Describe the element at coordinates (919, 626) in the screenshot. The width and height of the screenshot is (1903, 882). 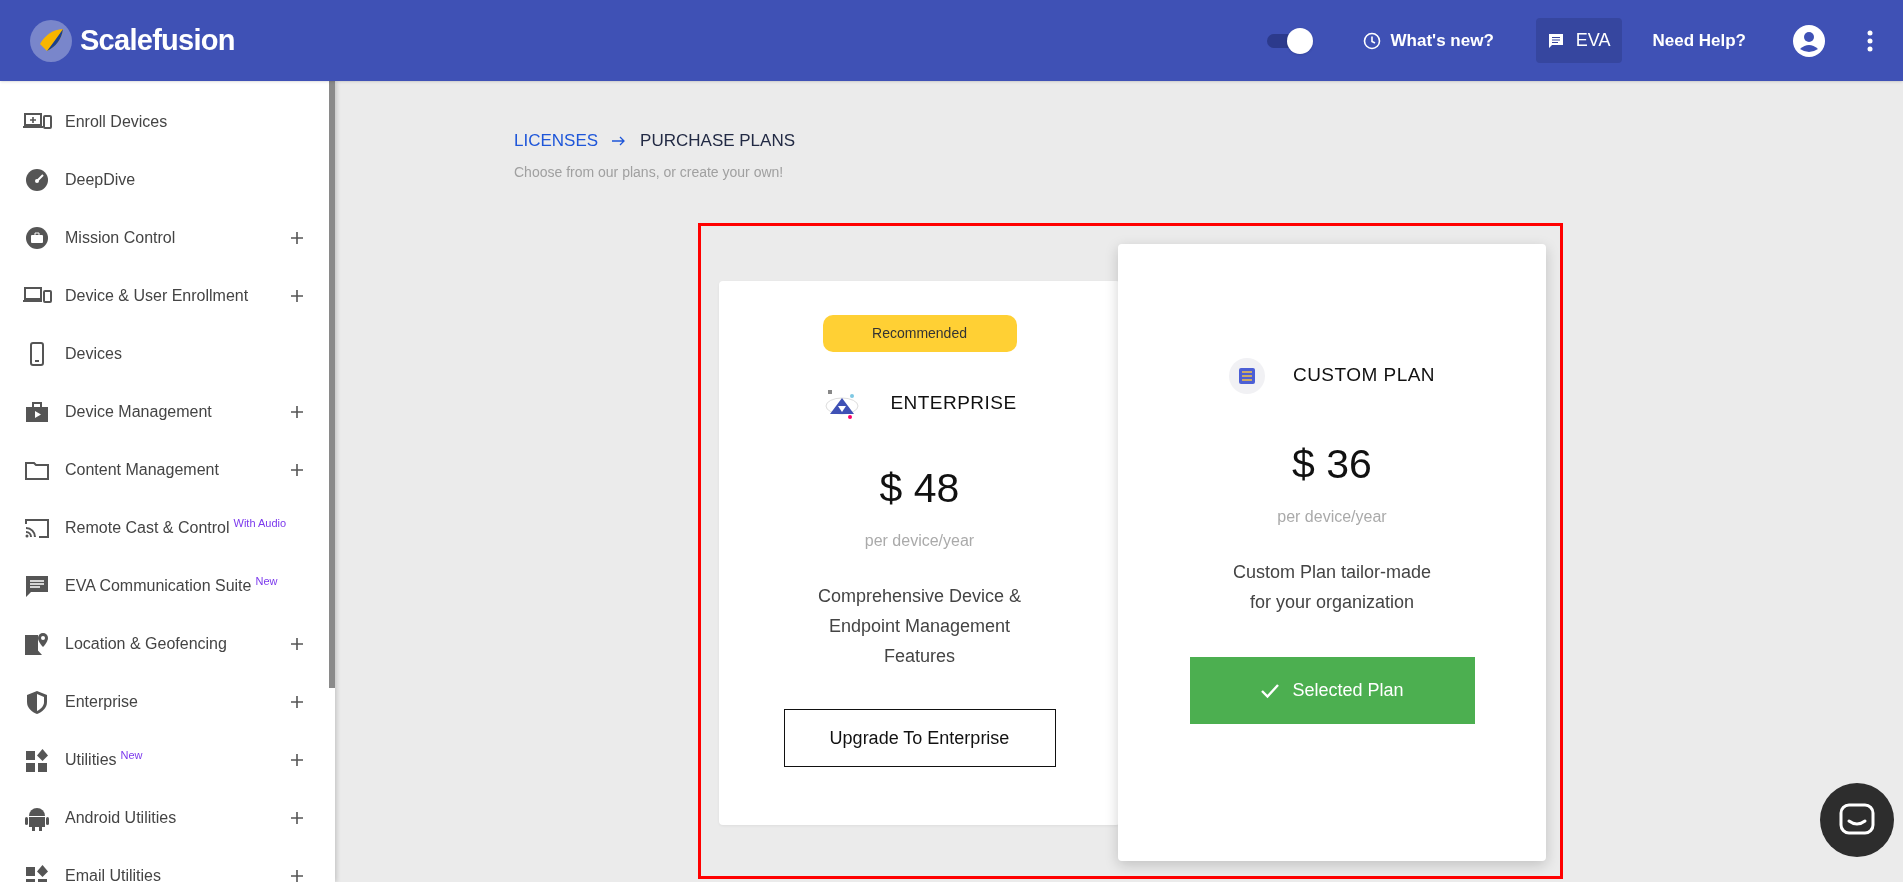
I see `plan-description: Comprehensive Device & Endpoint Management Features` at that location.